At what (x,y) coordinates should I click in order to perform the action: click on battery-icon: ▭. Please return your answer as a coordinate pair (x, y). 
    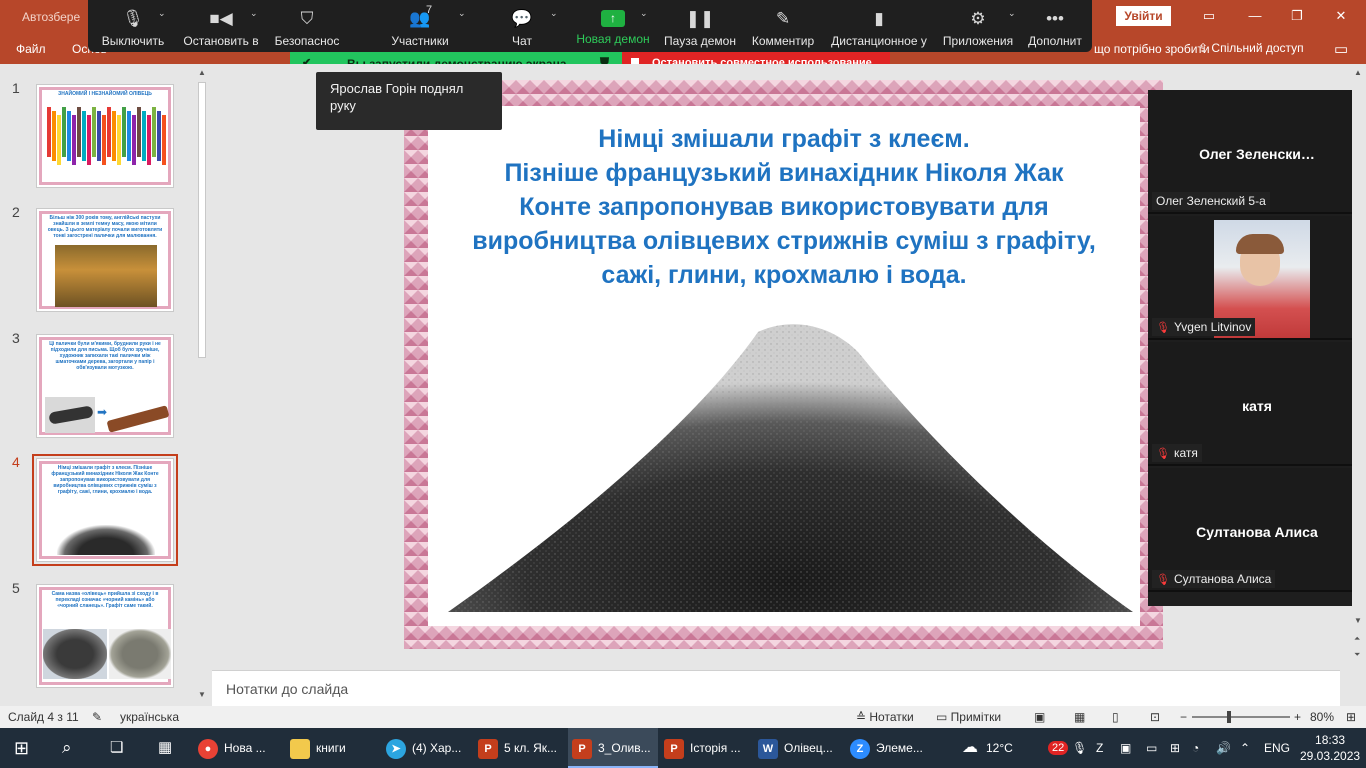
    Looking at the image, I should click on (1151, 748).